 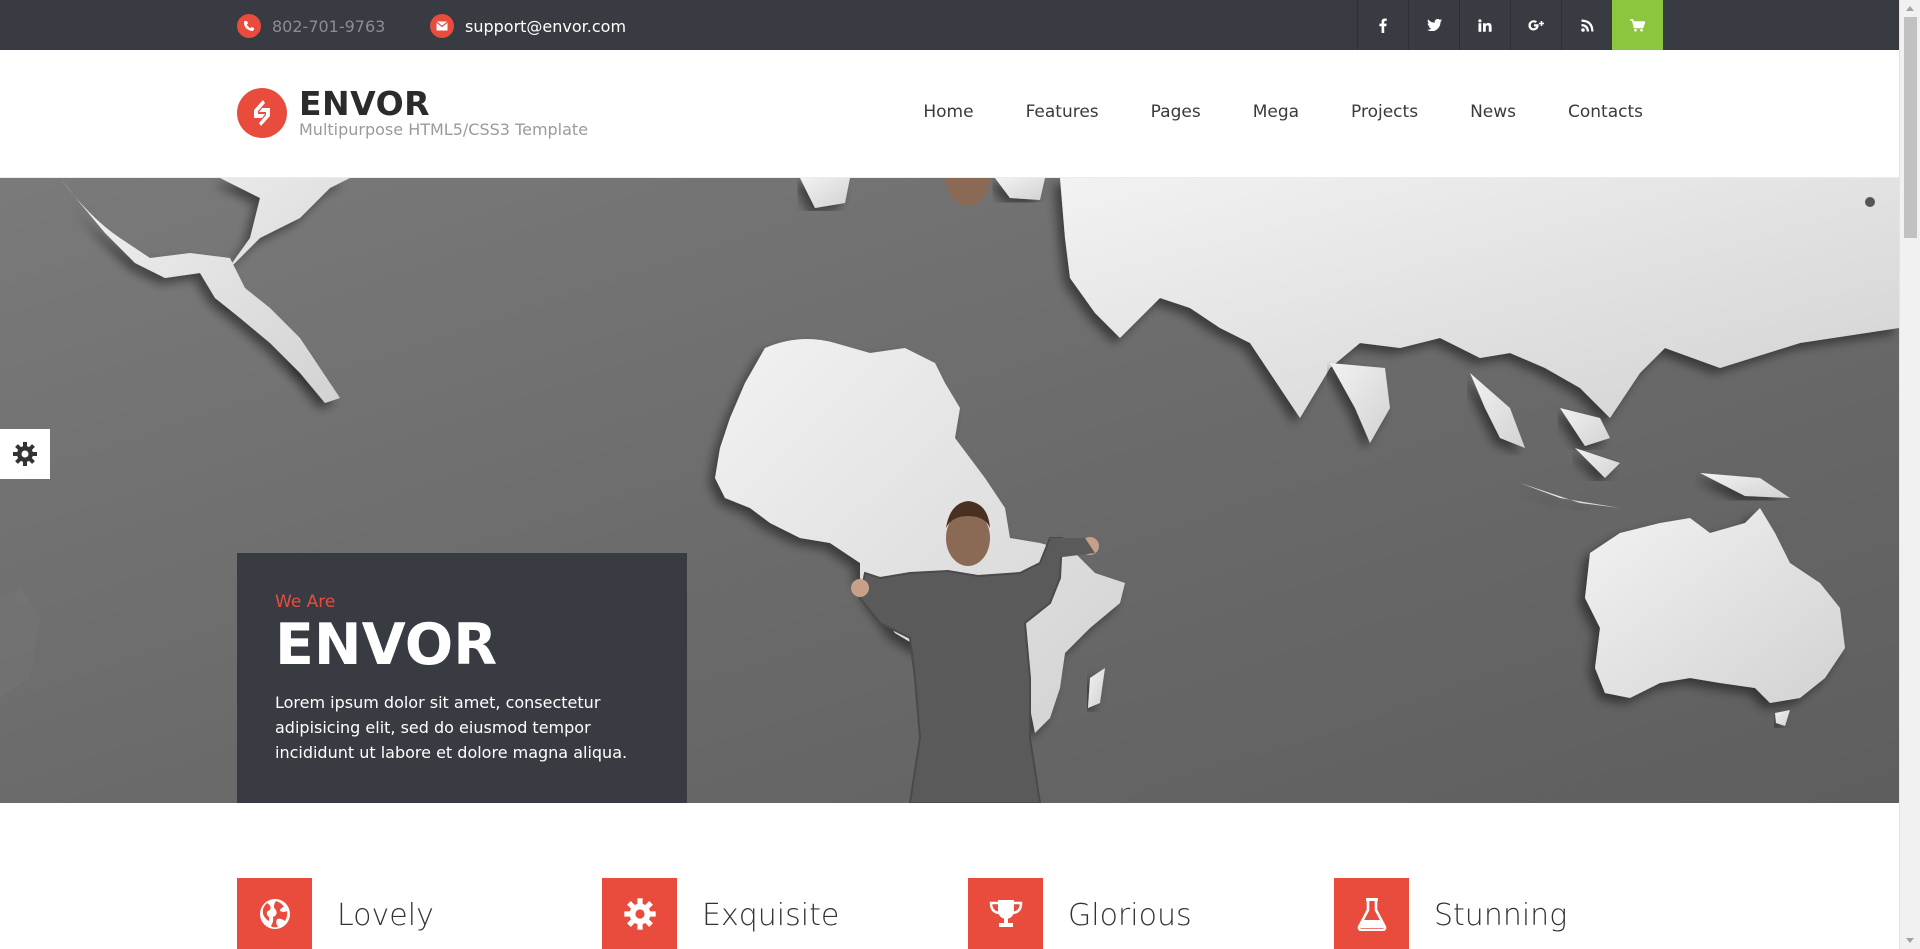 What do you see at coordinates (1910, 127) in the screenshot?
I see `scroll-thumb` at bounding box center [1910, 127].